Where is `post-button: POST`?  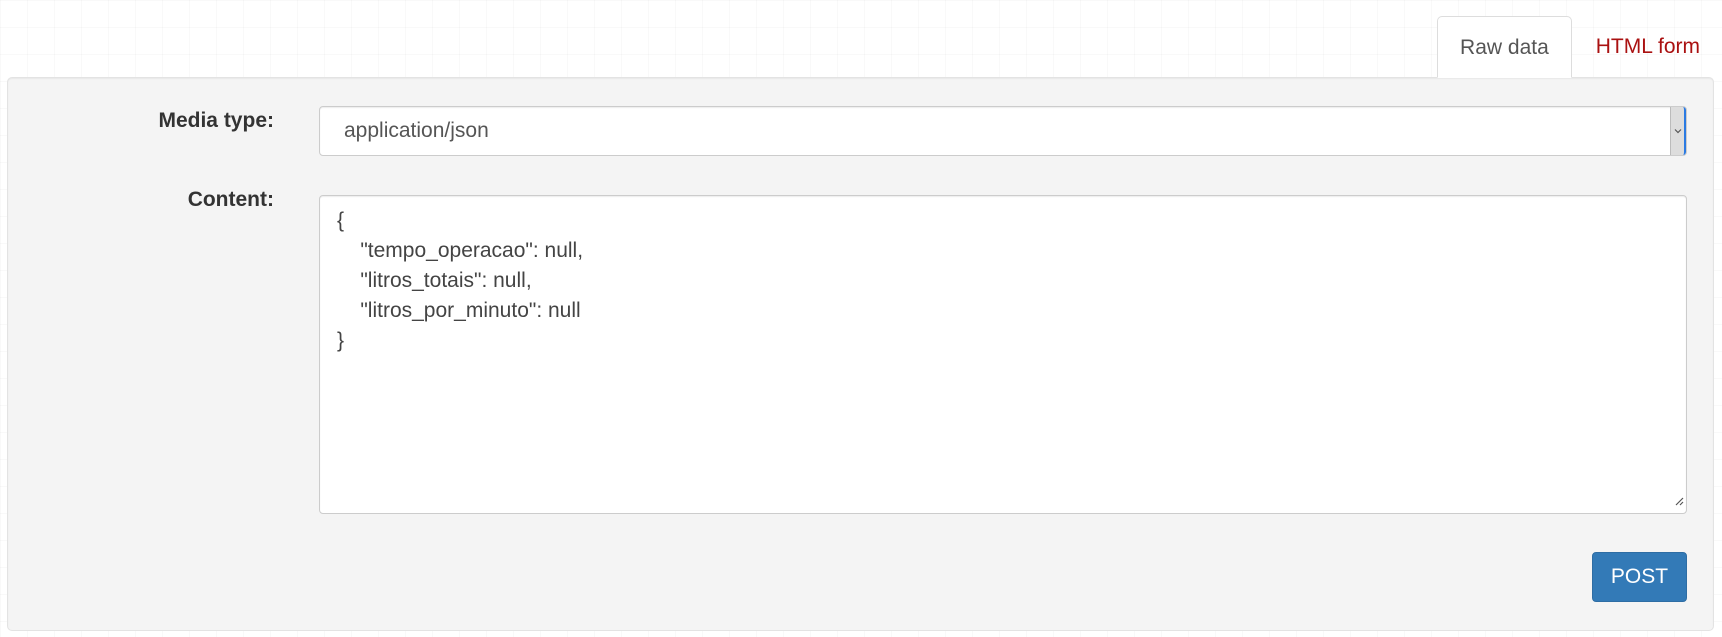 post-button: POST is located at coordinates (1639, 577).